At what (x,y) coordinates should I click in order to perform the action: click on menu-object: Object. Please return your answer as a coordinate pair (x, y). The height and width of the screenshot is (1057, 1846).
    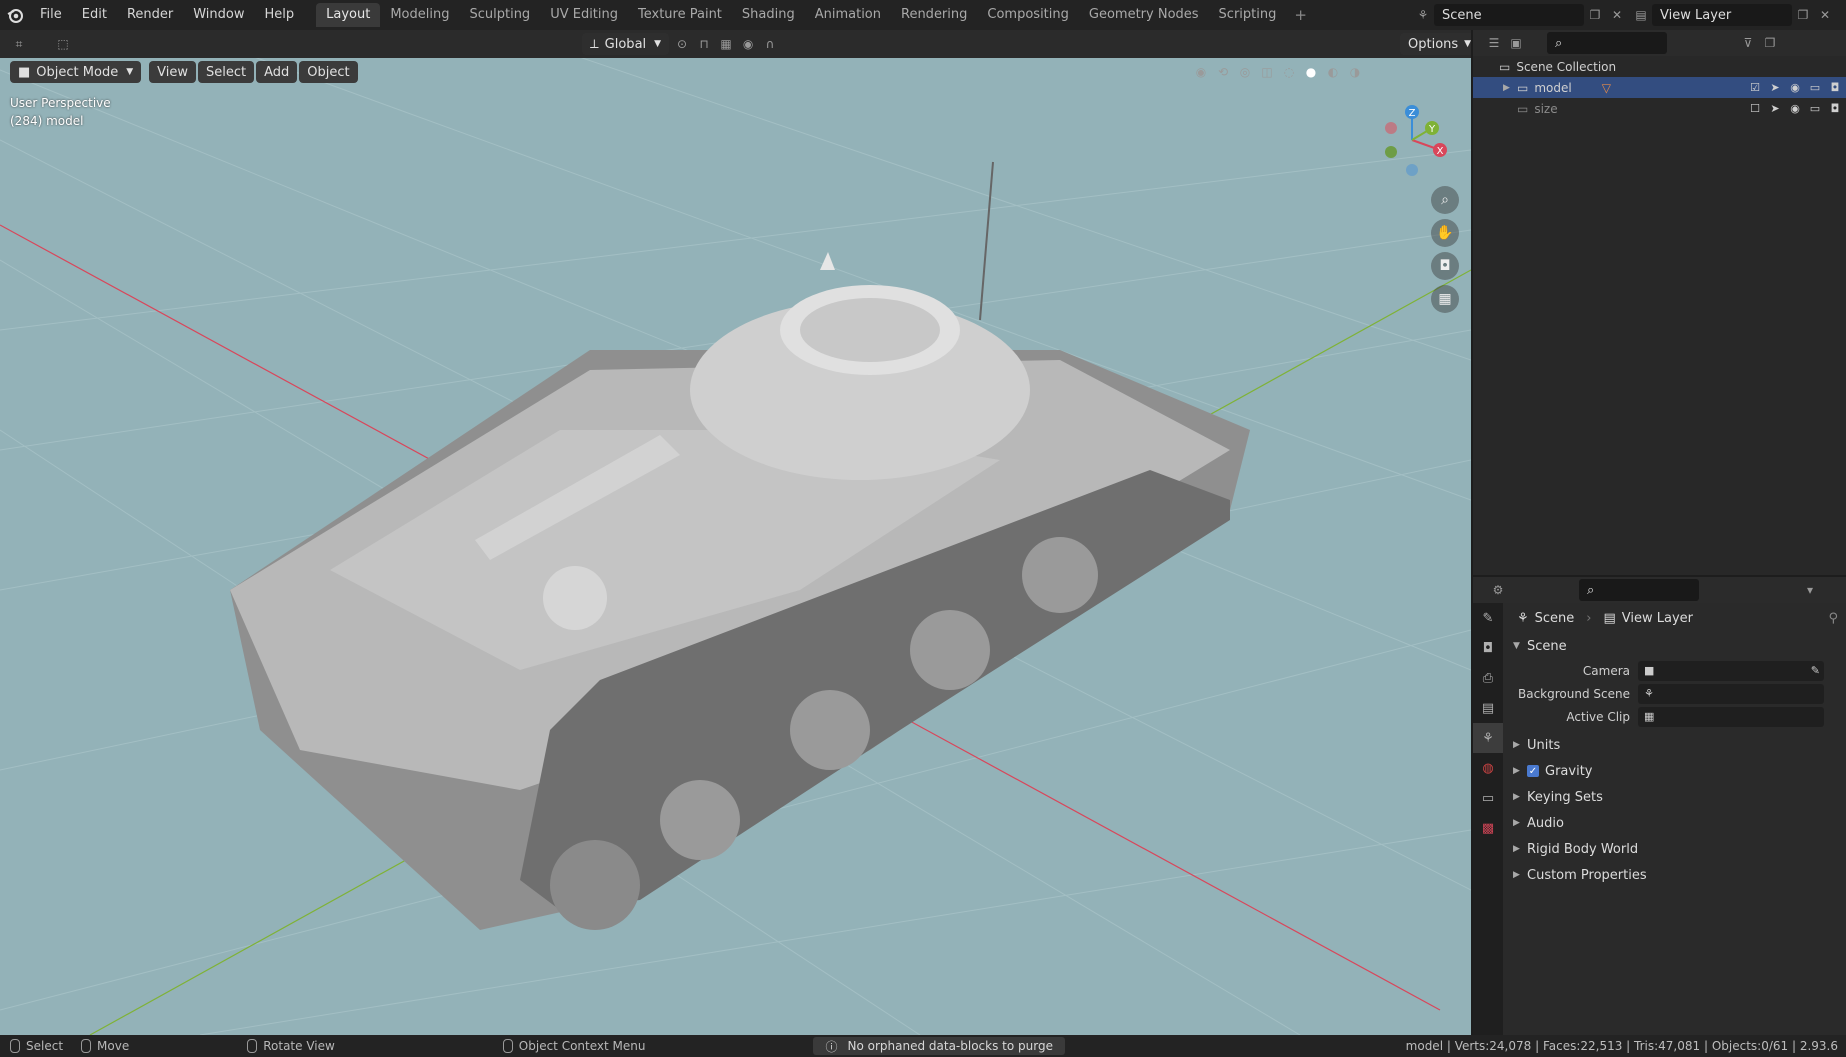
    Looking at the image, I should click on (328, 72).